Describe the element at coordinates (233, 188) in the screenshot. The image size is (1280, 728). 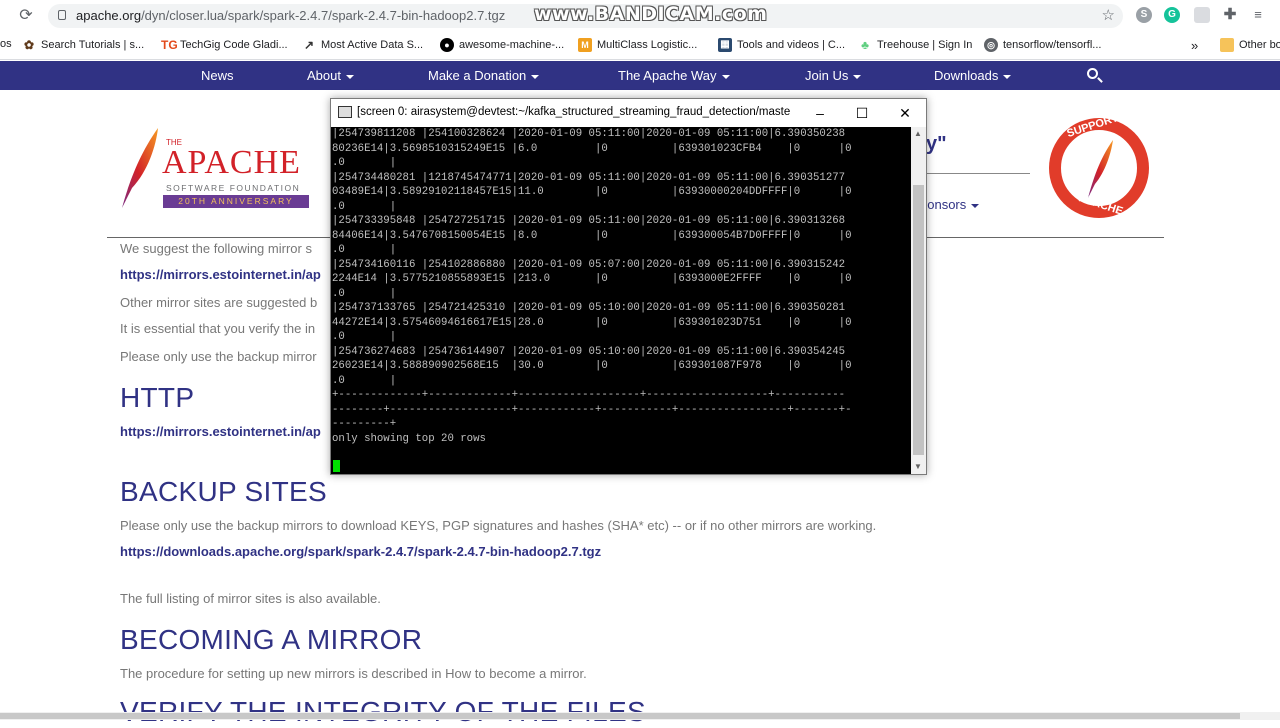
I see `logo-foundation-text: SOFTWARE FOUNDATION` at that location.